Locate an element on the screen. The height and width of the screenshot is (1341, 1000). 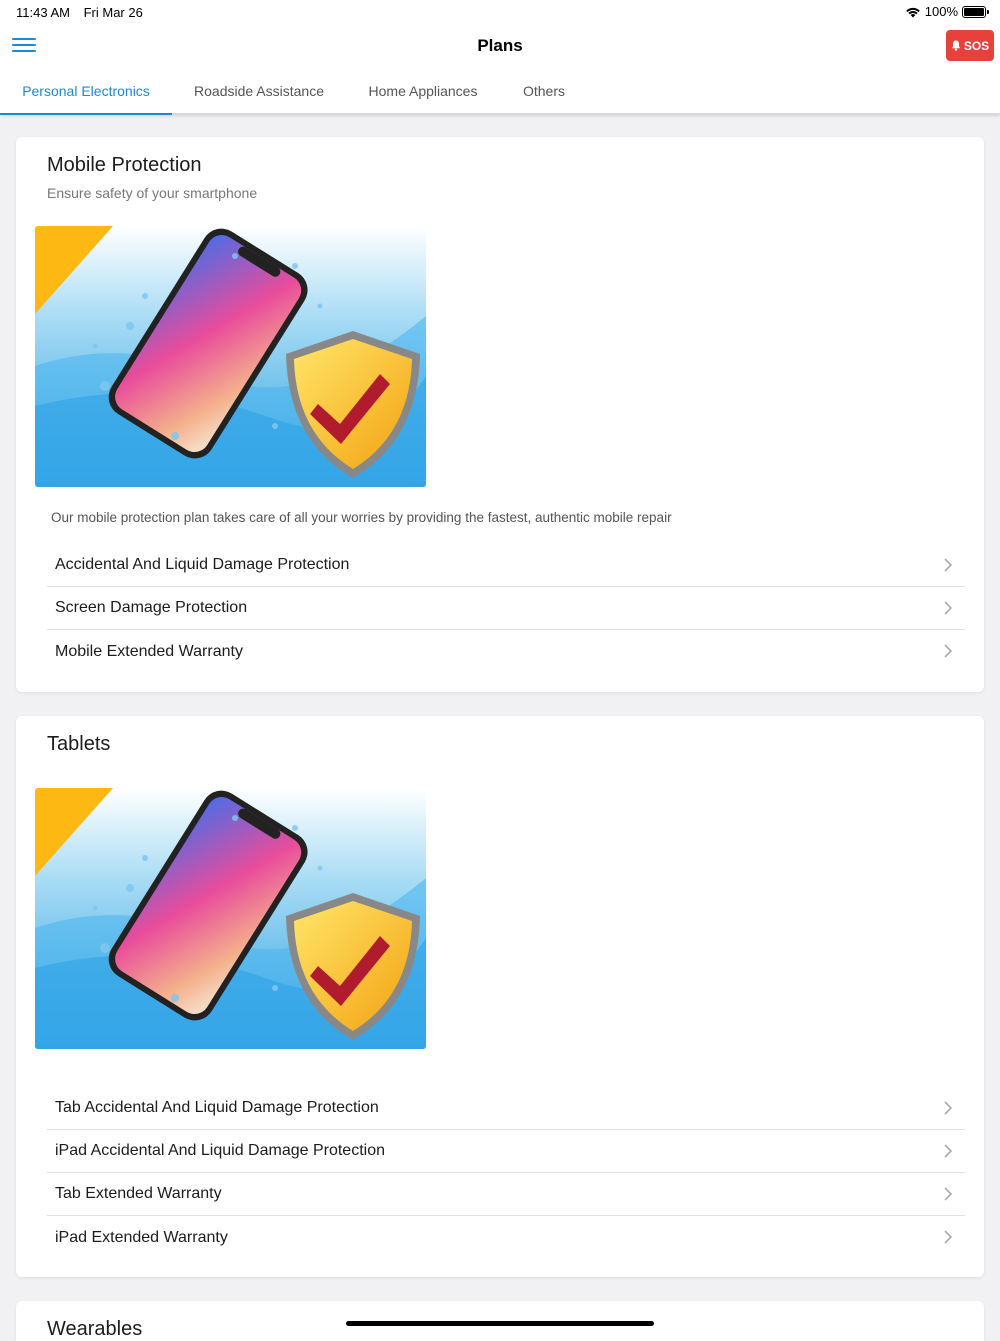
sos-button: SOS is located at coordinates (970, 45).